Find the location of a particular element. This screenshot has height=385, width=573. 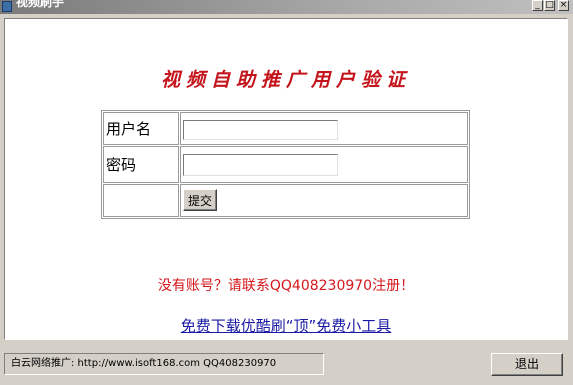

window-controls: _ □ × is located at coordinates (550, 6).